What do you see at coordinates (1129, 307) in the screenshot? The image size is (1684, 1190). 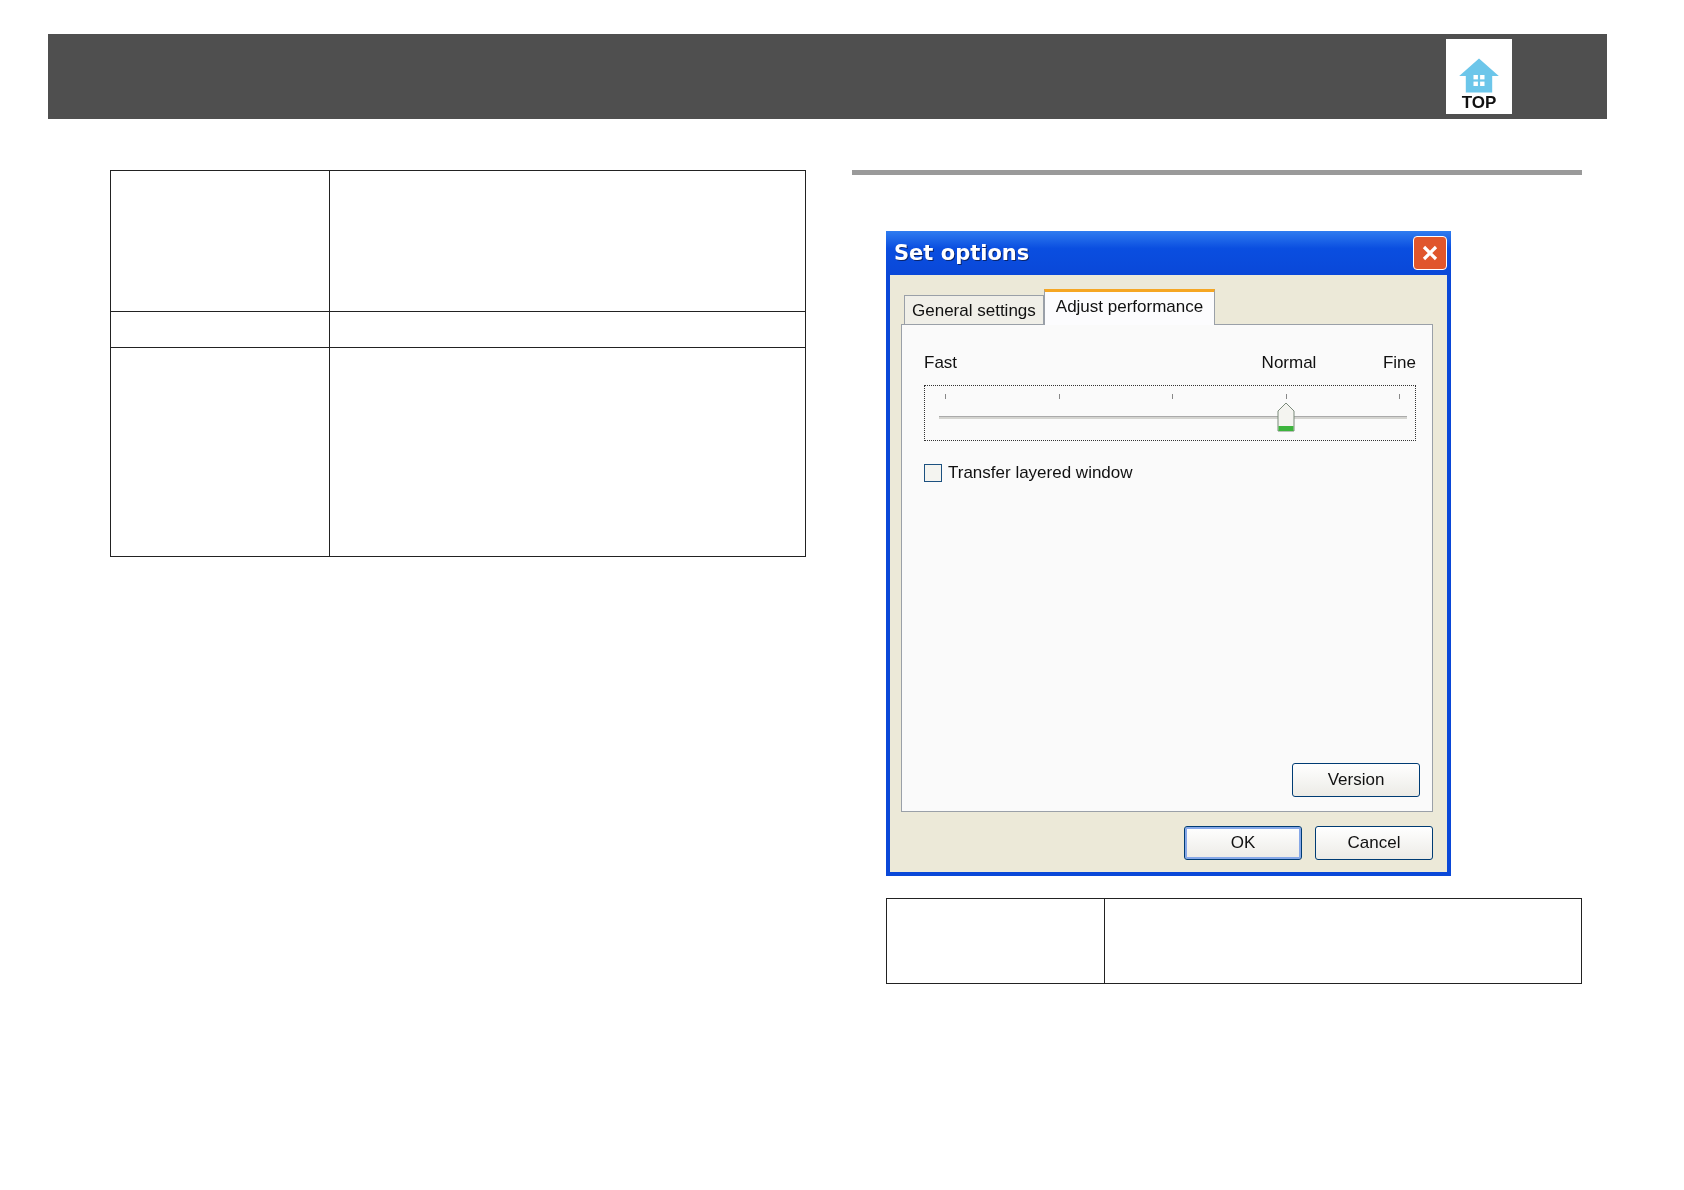 I see `tab: Adjust performance` at bounding box center [1129, 307].